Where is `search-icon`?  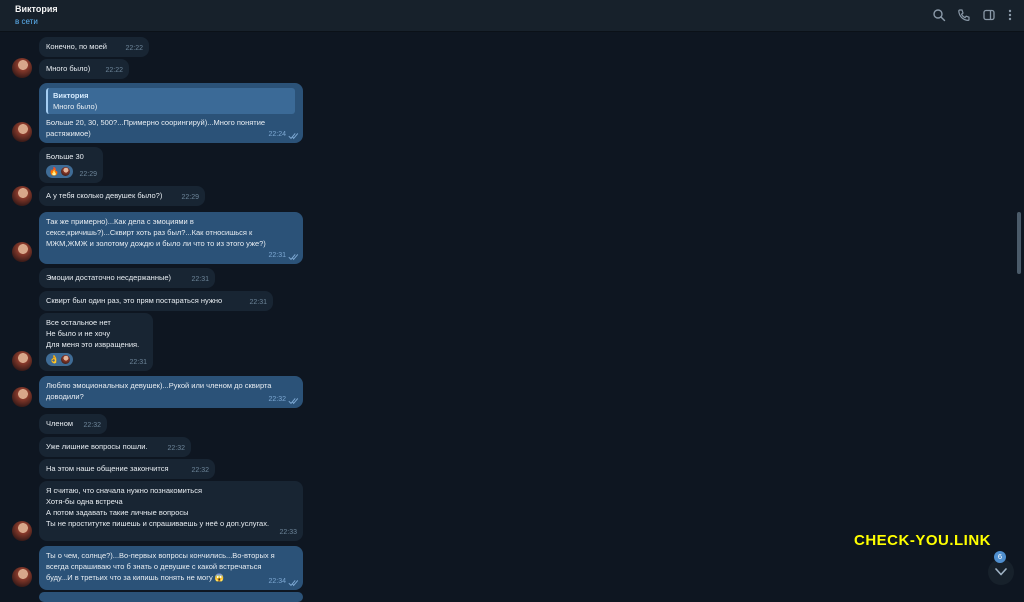
search-icon is located at coordinates (939, 15).